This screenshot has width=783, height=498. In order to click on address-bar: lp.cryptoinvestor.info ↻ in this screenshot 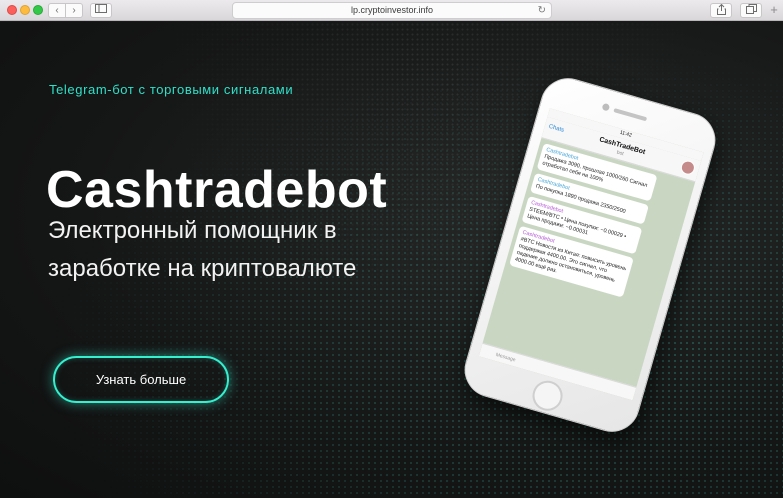, I will do `click(392, 10)`.